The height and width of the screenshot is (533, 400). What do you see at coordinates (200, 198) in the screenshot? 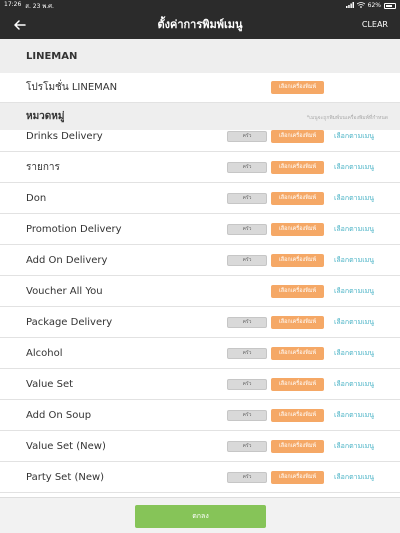
I see `category-row: Don ครัว เลือกเครื่องพิมพ์ เลือกตามเมนู` at bounding box center [200, 198].